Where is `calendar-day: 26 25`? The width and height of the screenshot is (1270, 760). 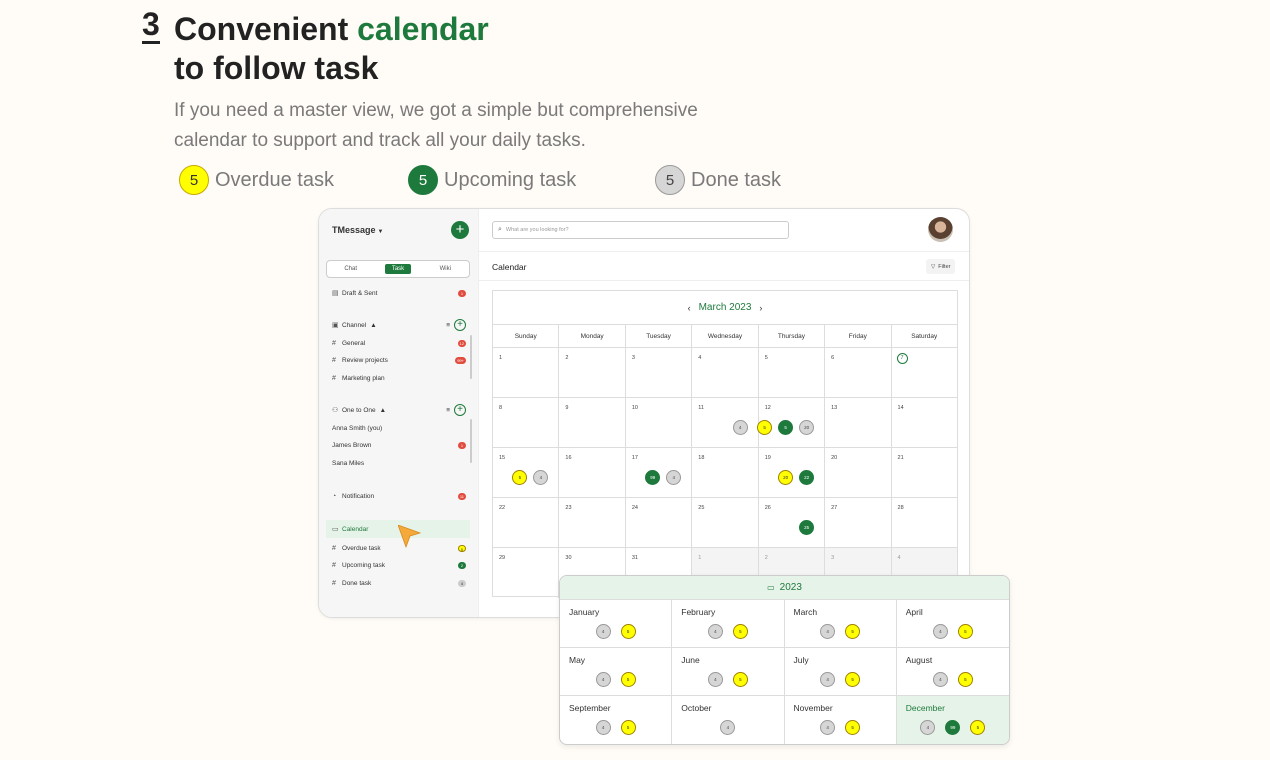 calendar-day: 26 25 is located at coordinates (792, 522).